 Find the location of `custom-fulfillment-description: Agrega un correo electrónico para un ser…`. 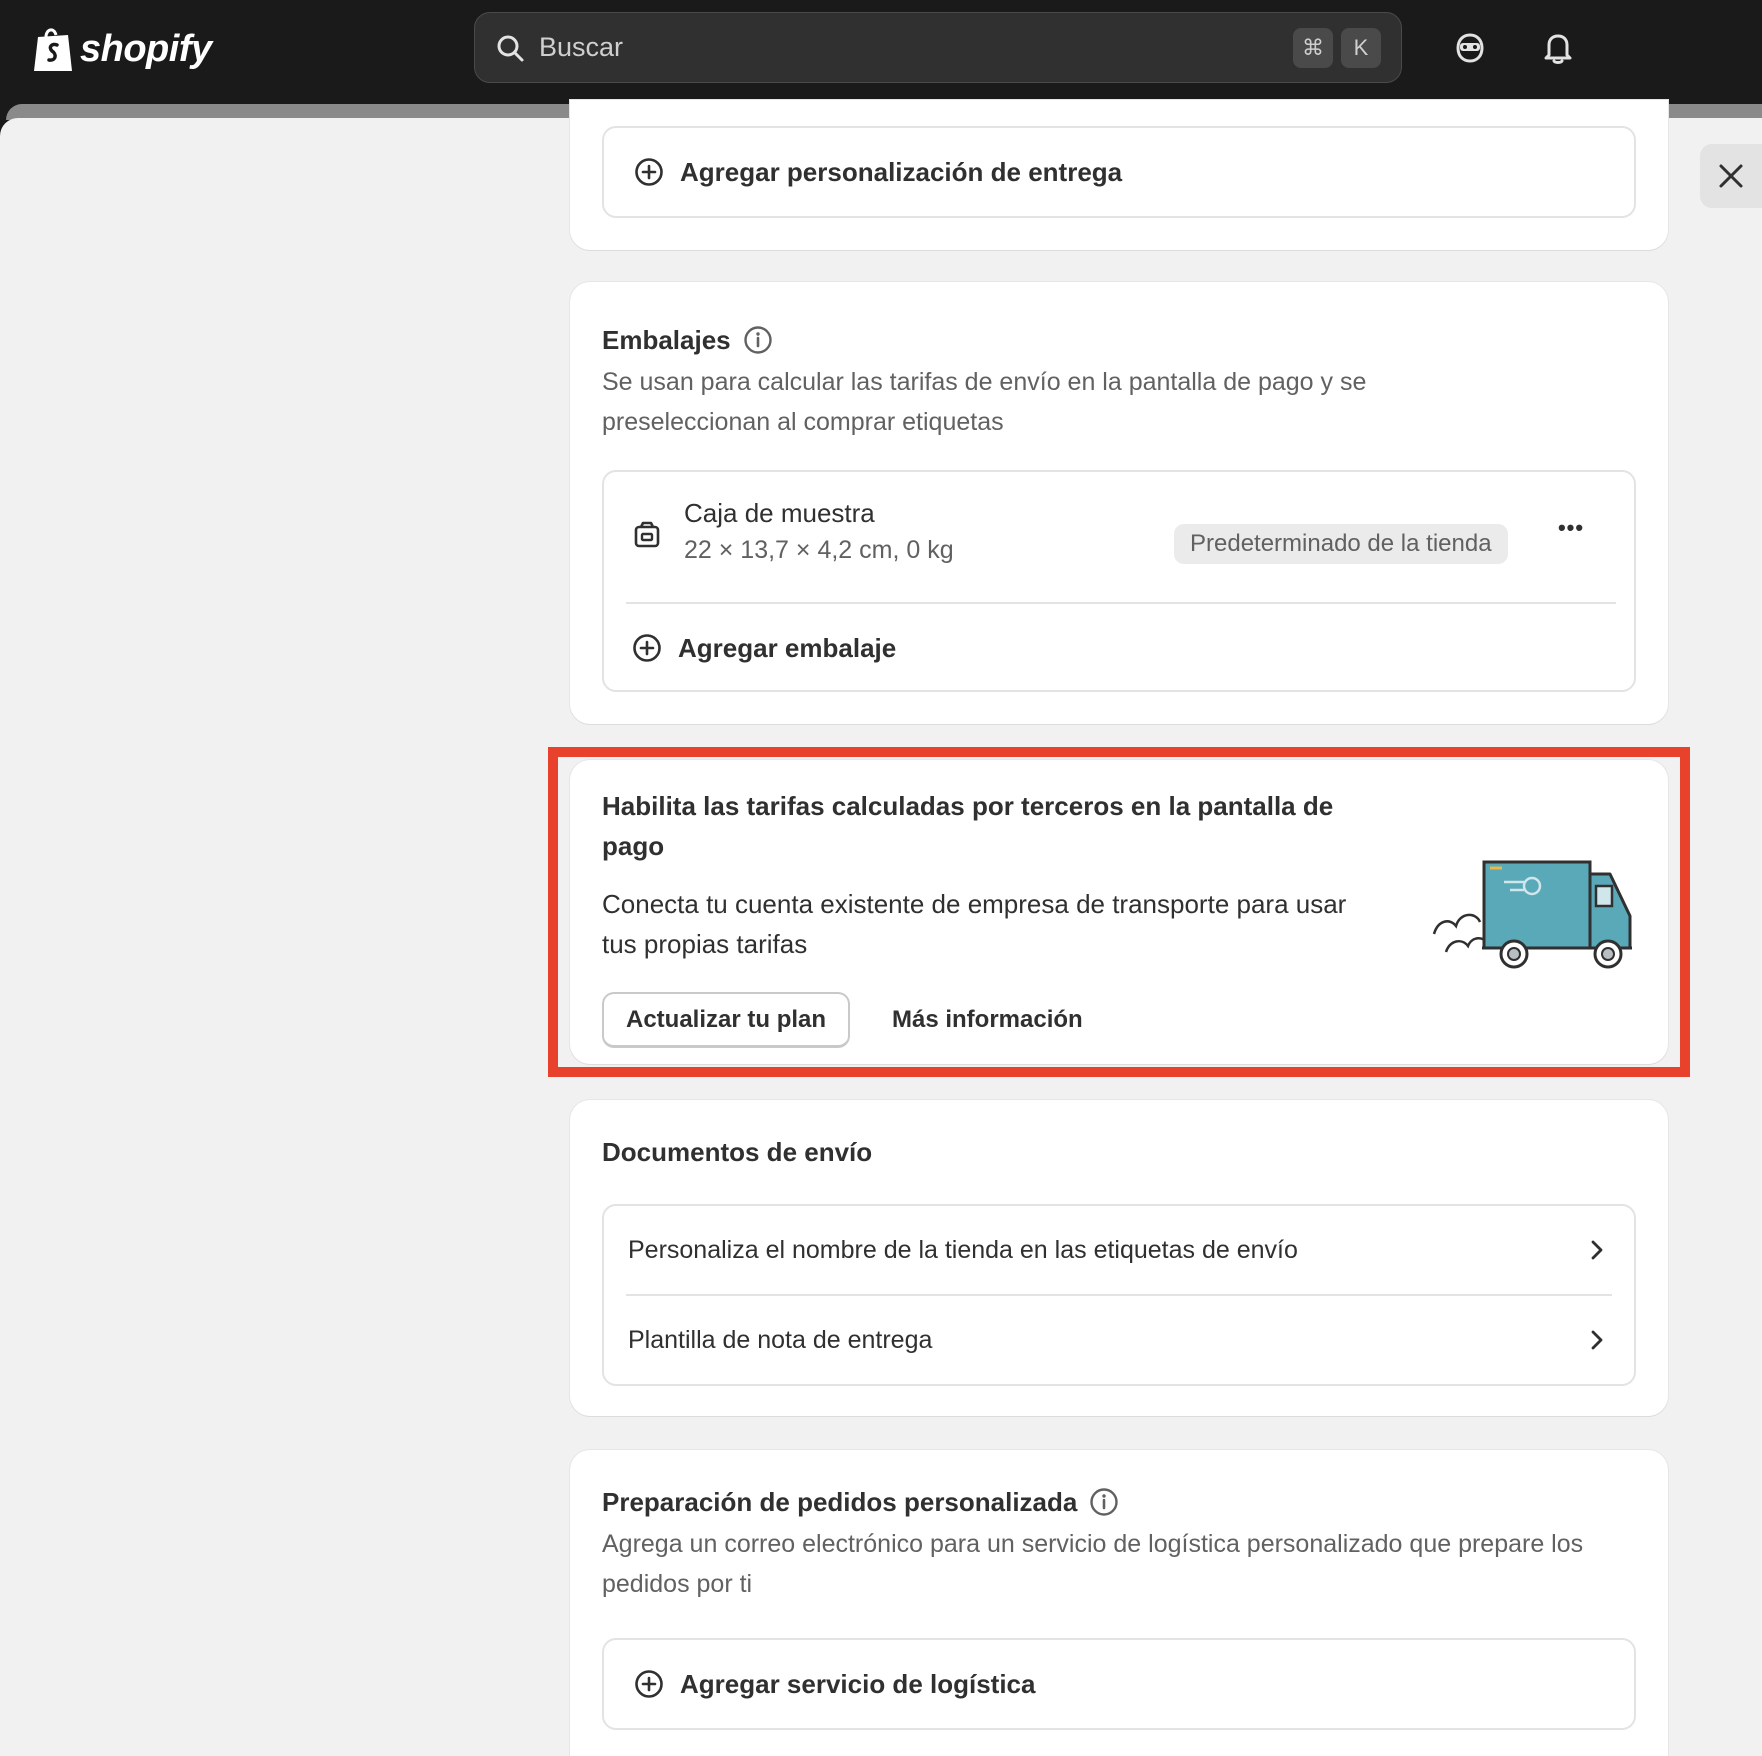

custom-fulfillment-description: Agrega un correo electrónico para un ser… is located at coordinates (1093, 1564).